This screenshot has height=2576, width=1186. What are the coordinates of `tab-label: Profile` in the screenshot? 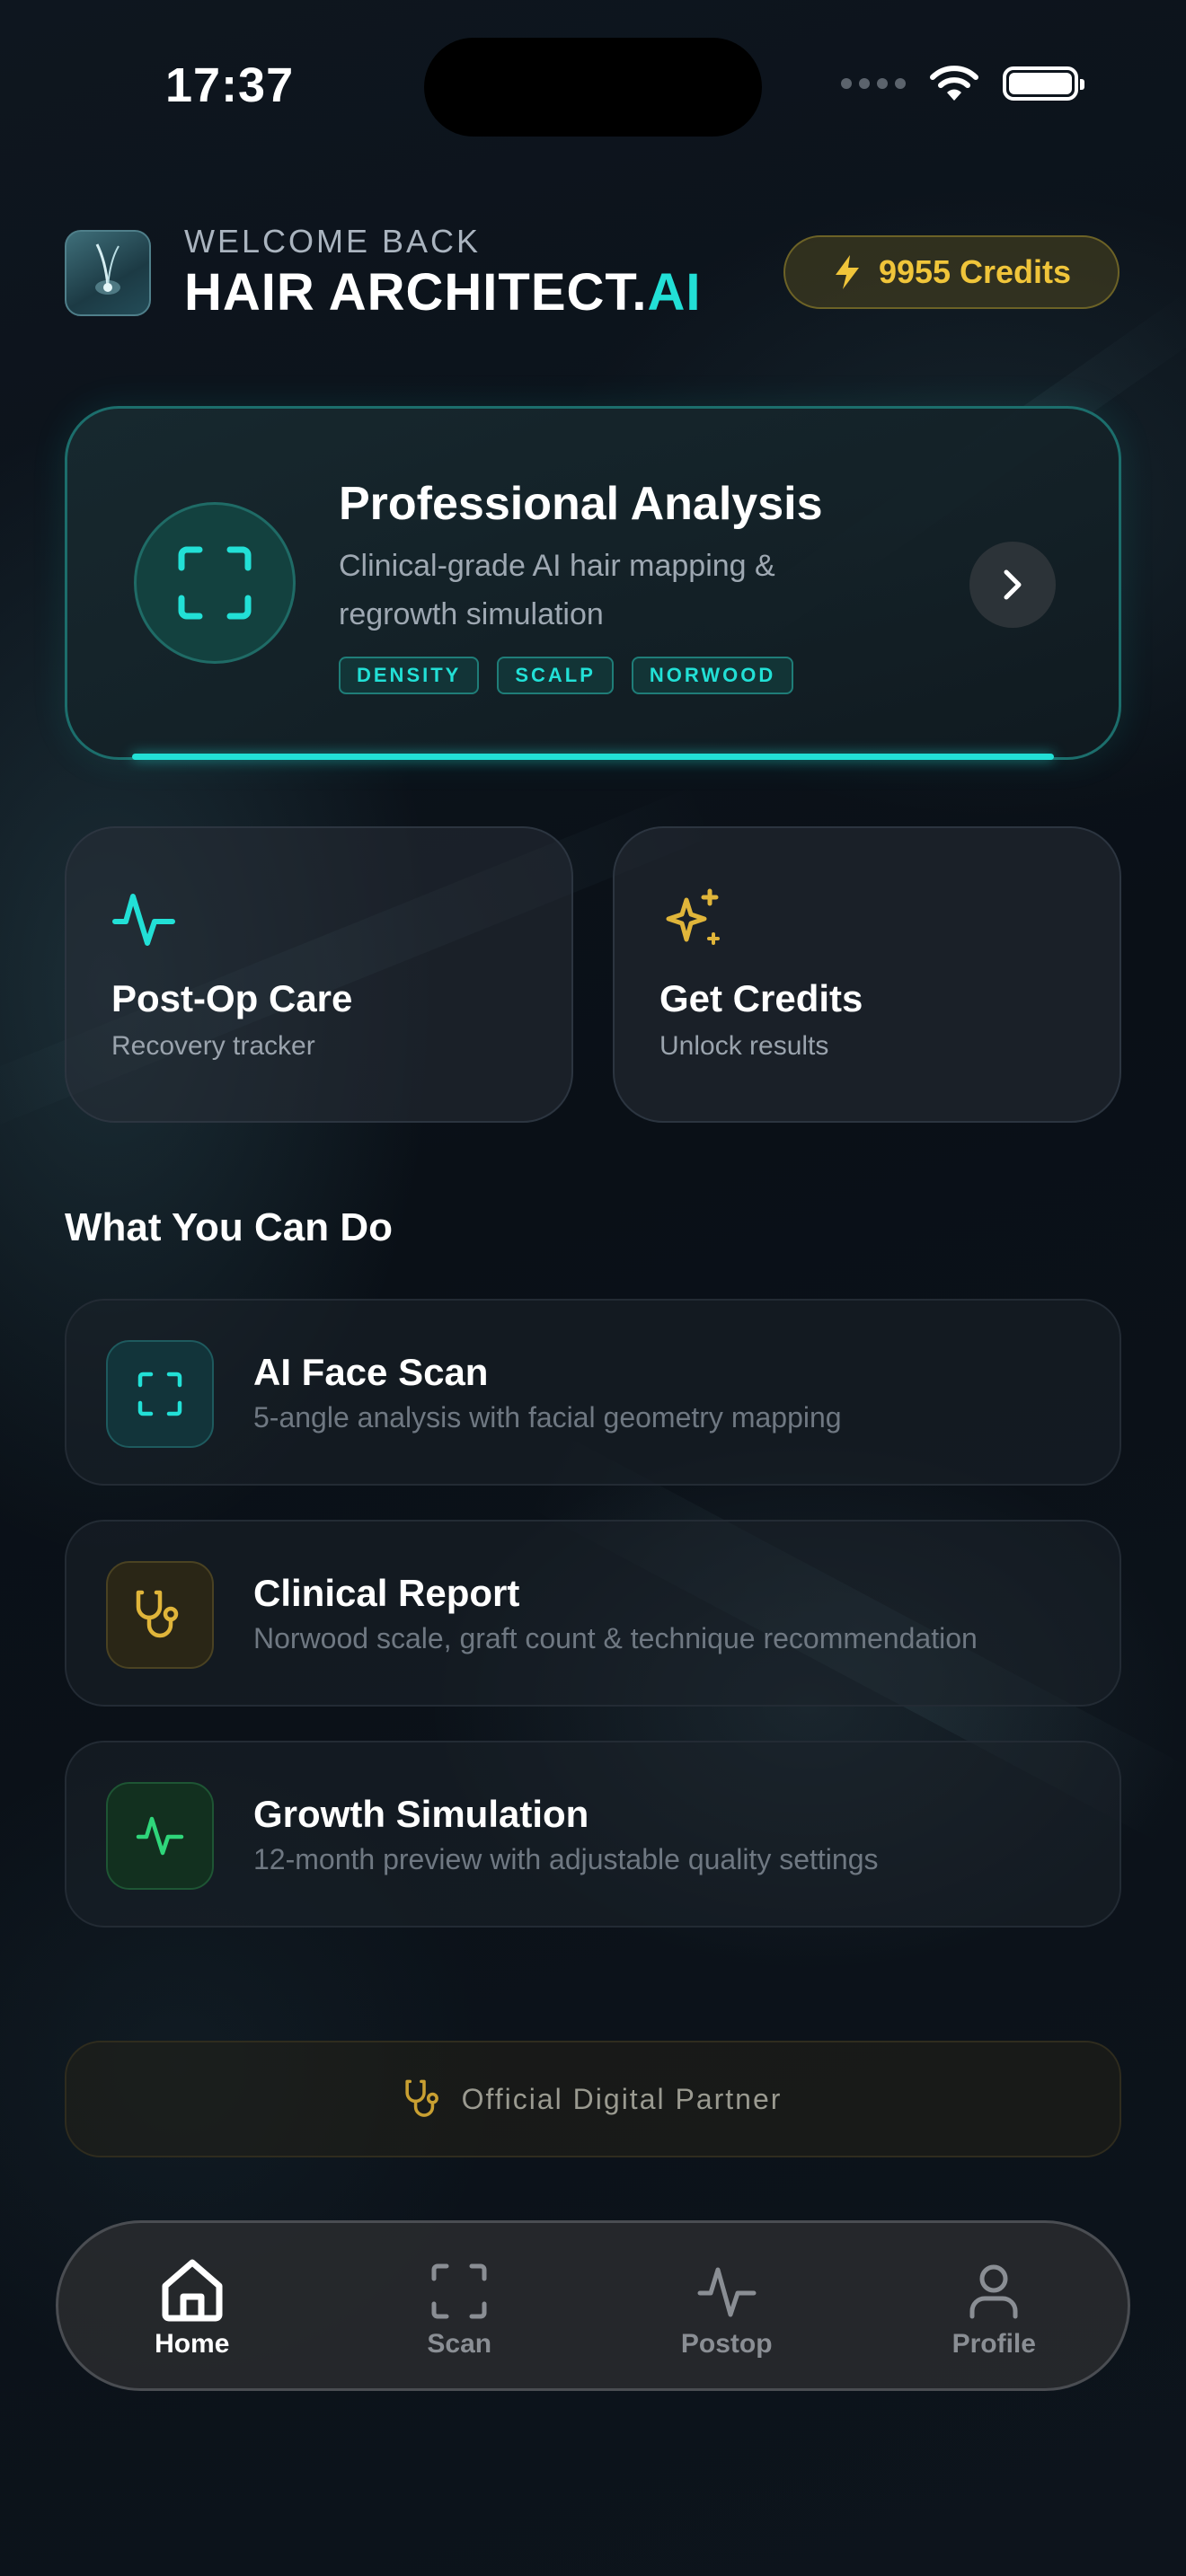 It's located at (993, 2344).